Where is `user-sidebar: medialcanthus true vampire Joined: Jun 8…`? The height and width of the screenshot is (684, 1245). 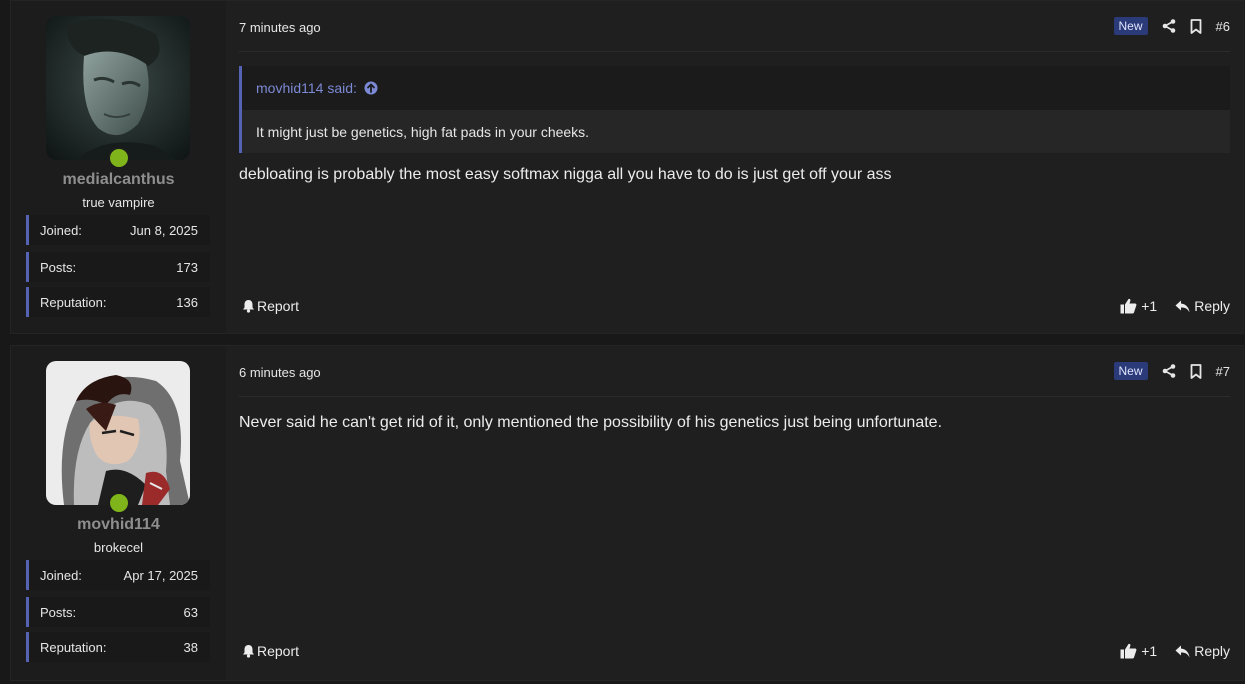
user-sidebar: medialcanthus true vampire Joined: Jun 8… is located at coordinates (118, 167).